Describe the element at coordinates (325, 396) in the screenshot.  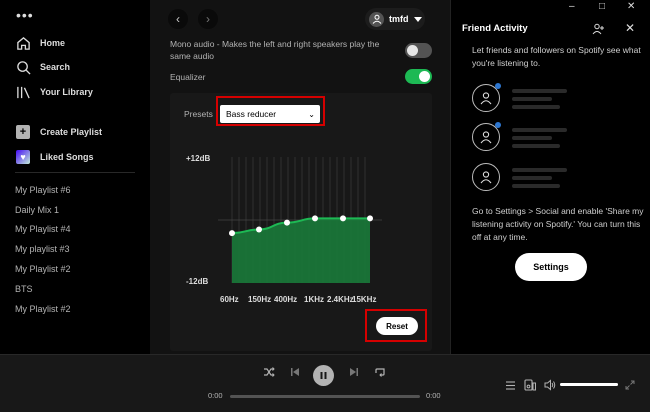
I see `progress-bar` at that location.